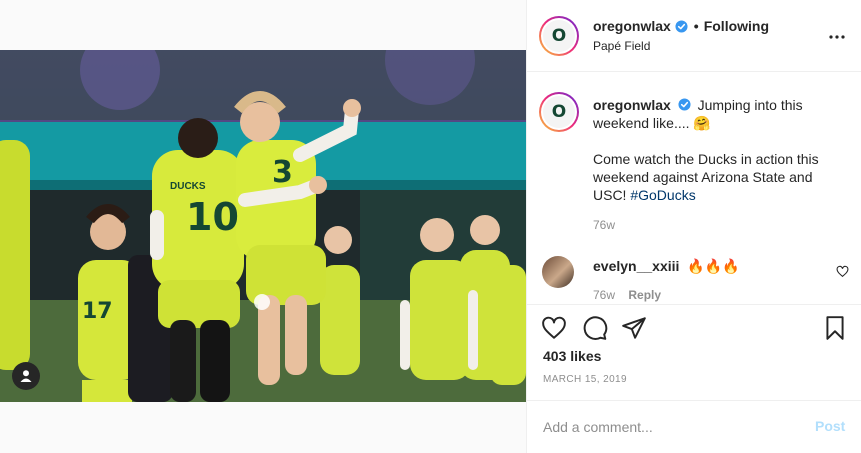 This screenshot has width=861, height=453. What do you see at coordinates (585, 379) in the screenshot?
I see `post-date: MARCH 15, 2019` at bounding box center [585, 379].